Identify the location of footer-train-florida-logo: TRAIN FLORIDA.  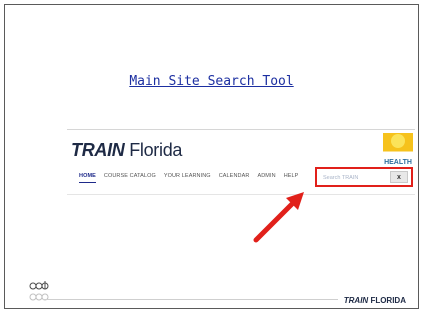
(375, 300).